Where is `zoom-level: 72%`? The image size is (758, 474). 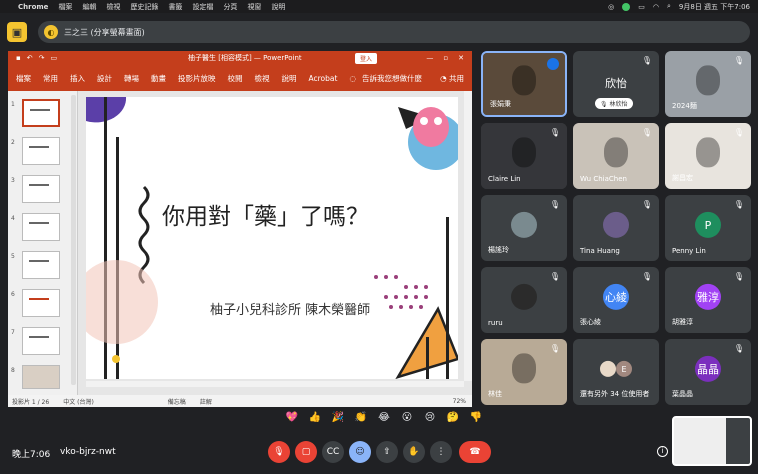
zoom-level: 72% is located at coordinates (459, 401).